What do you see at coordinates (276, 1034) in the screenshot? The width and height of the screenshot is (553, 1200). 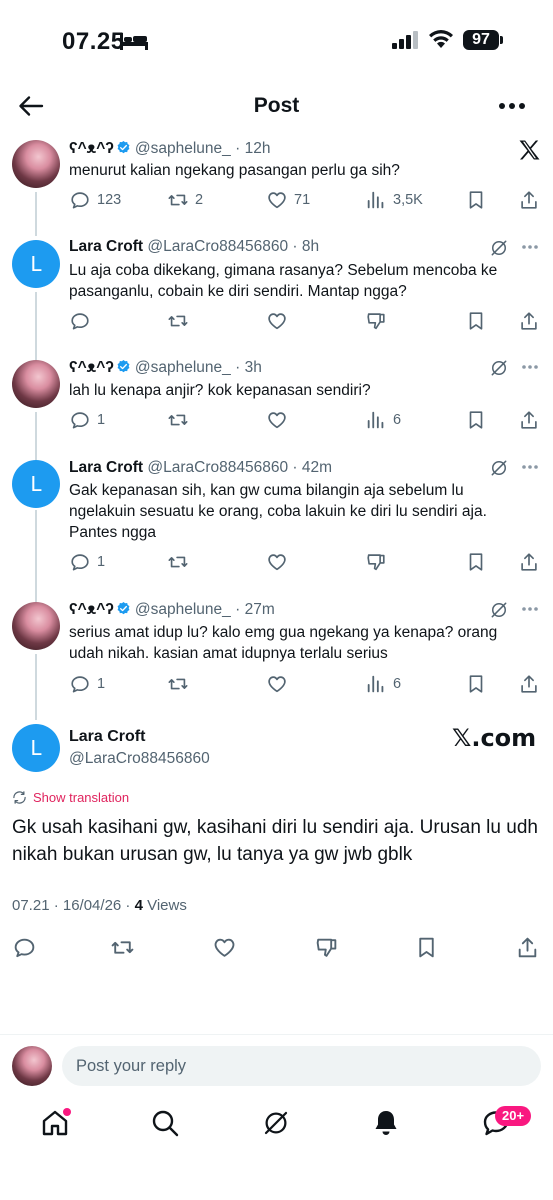 I see `divider` at bounding box center [276, 1034].